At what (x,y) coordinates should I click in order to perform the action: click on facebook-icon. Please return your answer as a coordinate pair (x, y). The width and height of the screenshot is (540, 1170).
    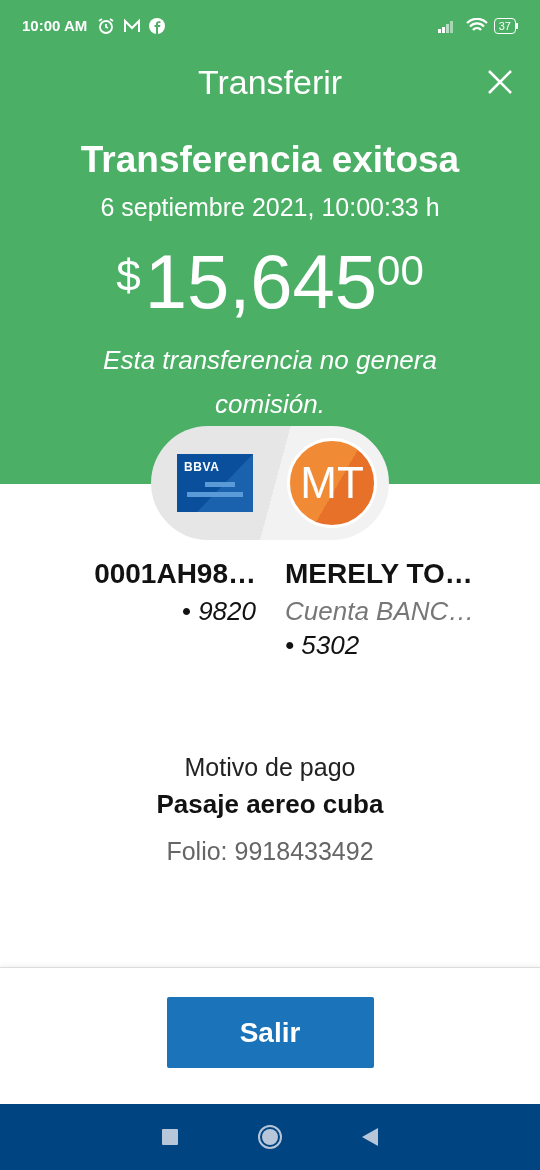
    Looking at the image, I should click on (157, 26).